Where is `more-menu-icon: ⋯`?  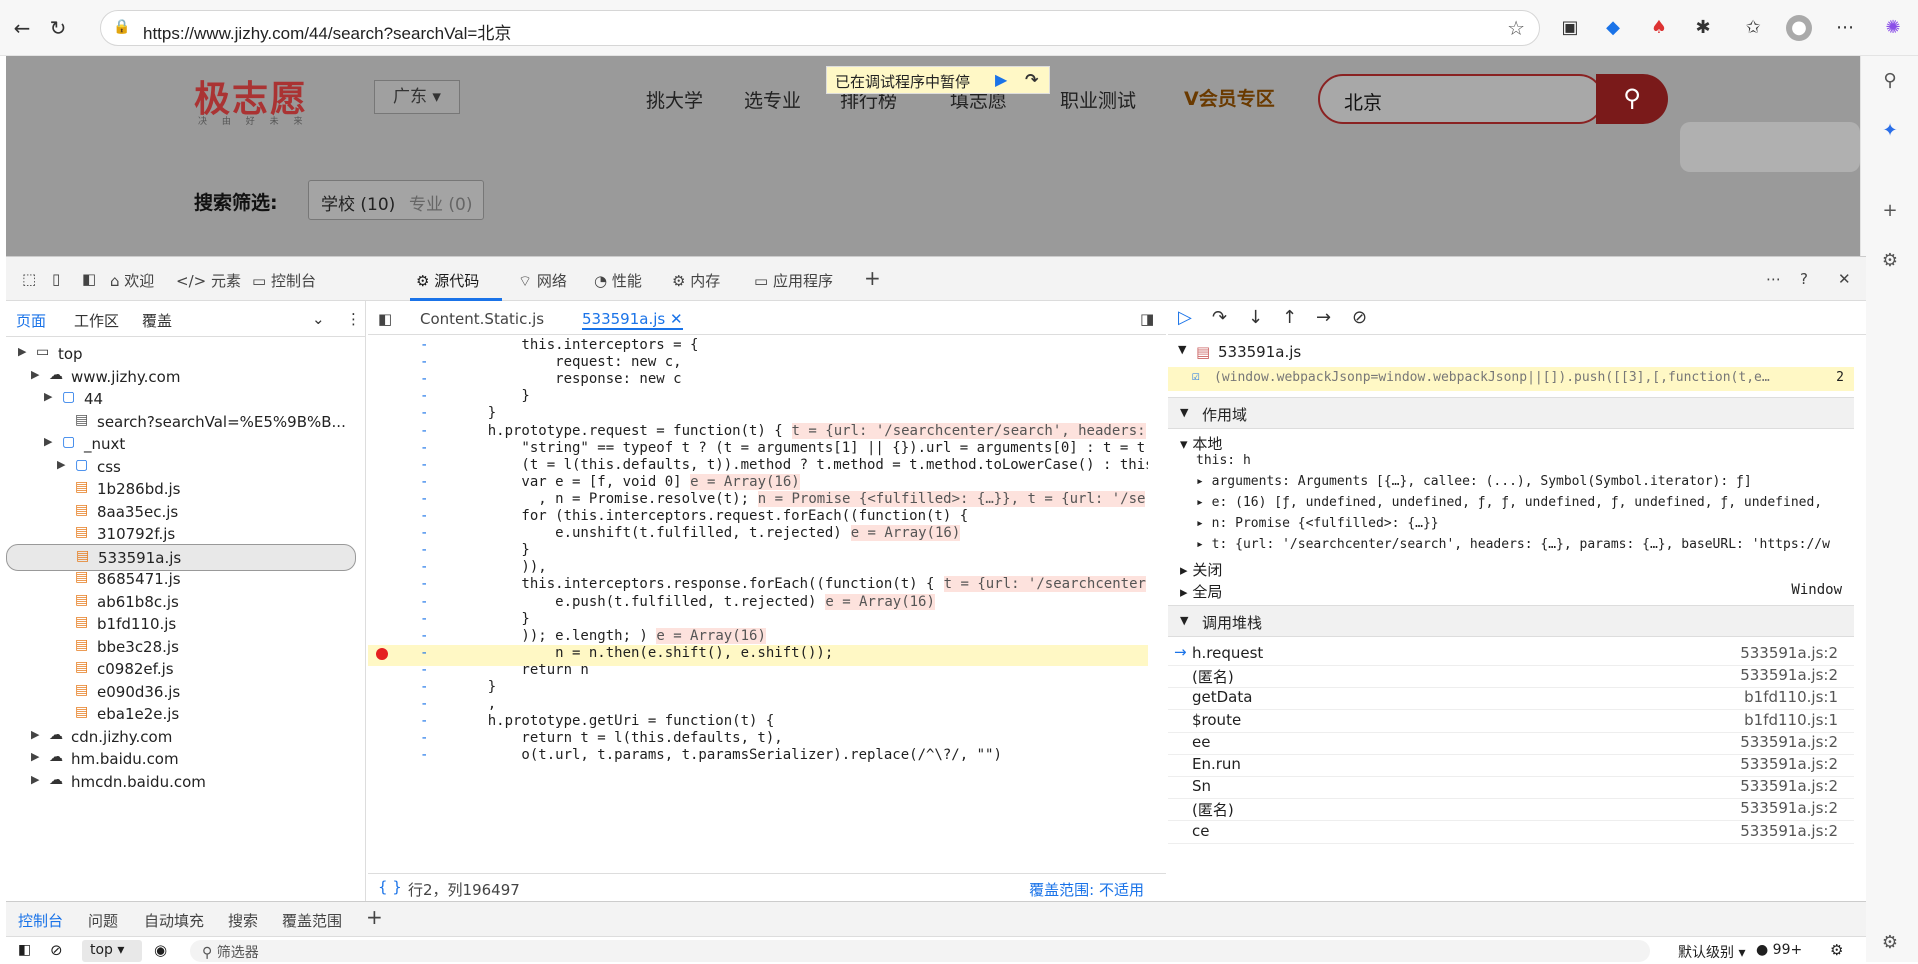 more-menu-icon: ⋯ is located at coordinates (1845, 28).